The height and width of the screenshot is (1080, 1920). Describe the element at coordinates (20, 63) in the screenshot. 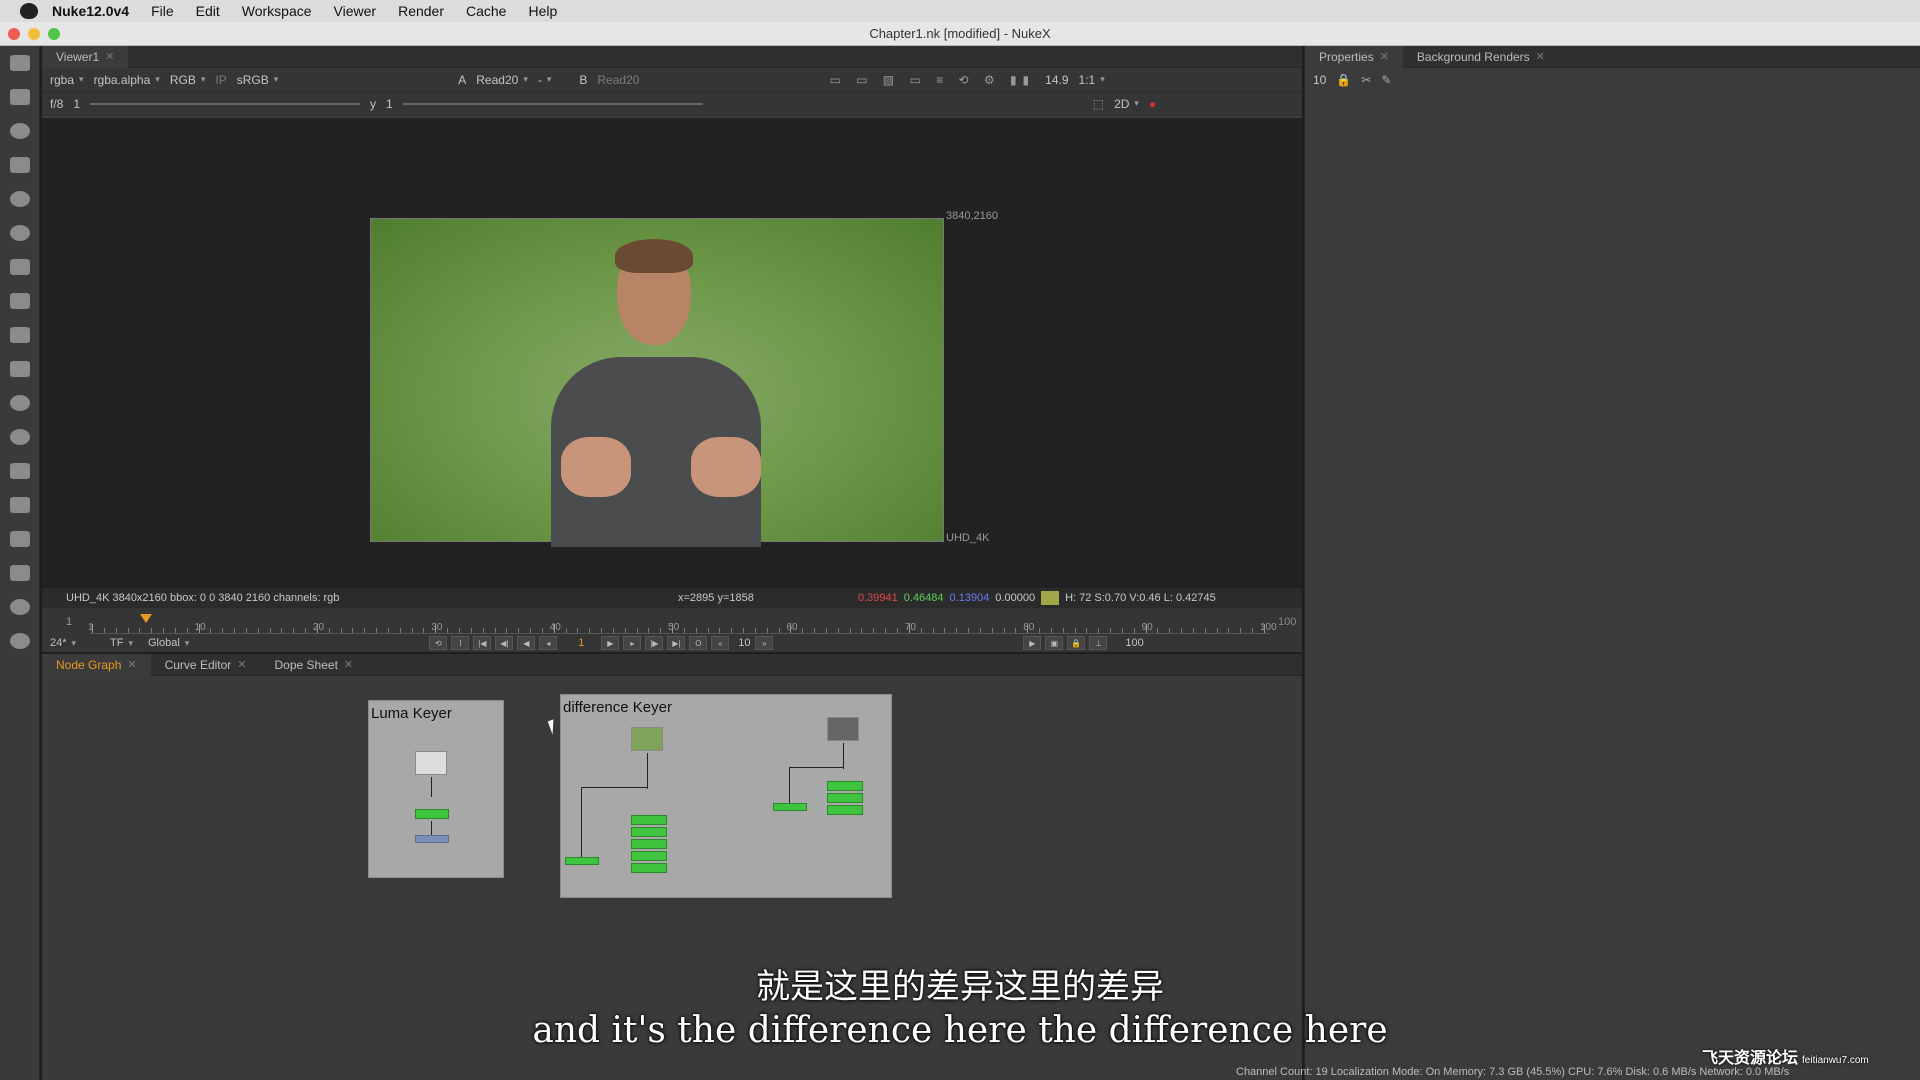

I see `image-tools-icon` at that location.